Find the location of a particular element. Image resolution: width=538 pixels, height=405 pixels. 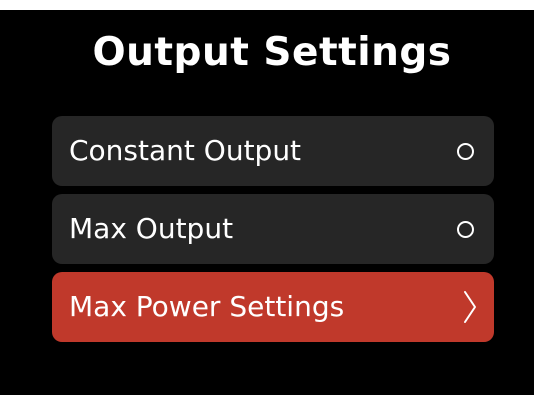

menu-item-max-output: Max Output is located at coordinates (273, 229).